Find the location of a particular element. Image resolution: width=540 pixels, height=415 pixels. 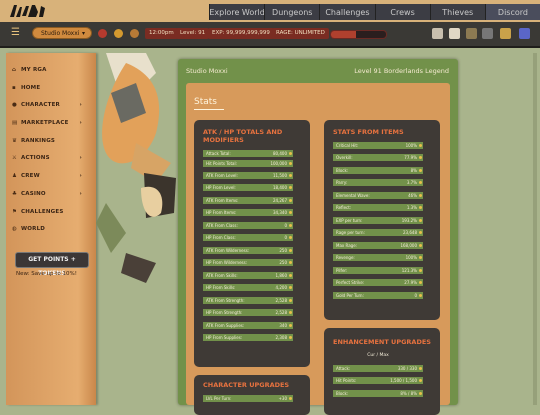

promo-text: New: Save up to 10%! is located at coordinates (46, 274).